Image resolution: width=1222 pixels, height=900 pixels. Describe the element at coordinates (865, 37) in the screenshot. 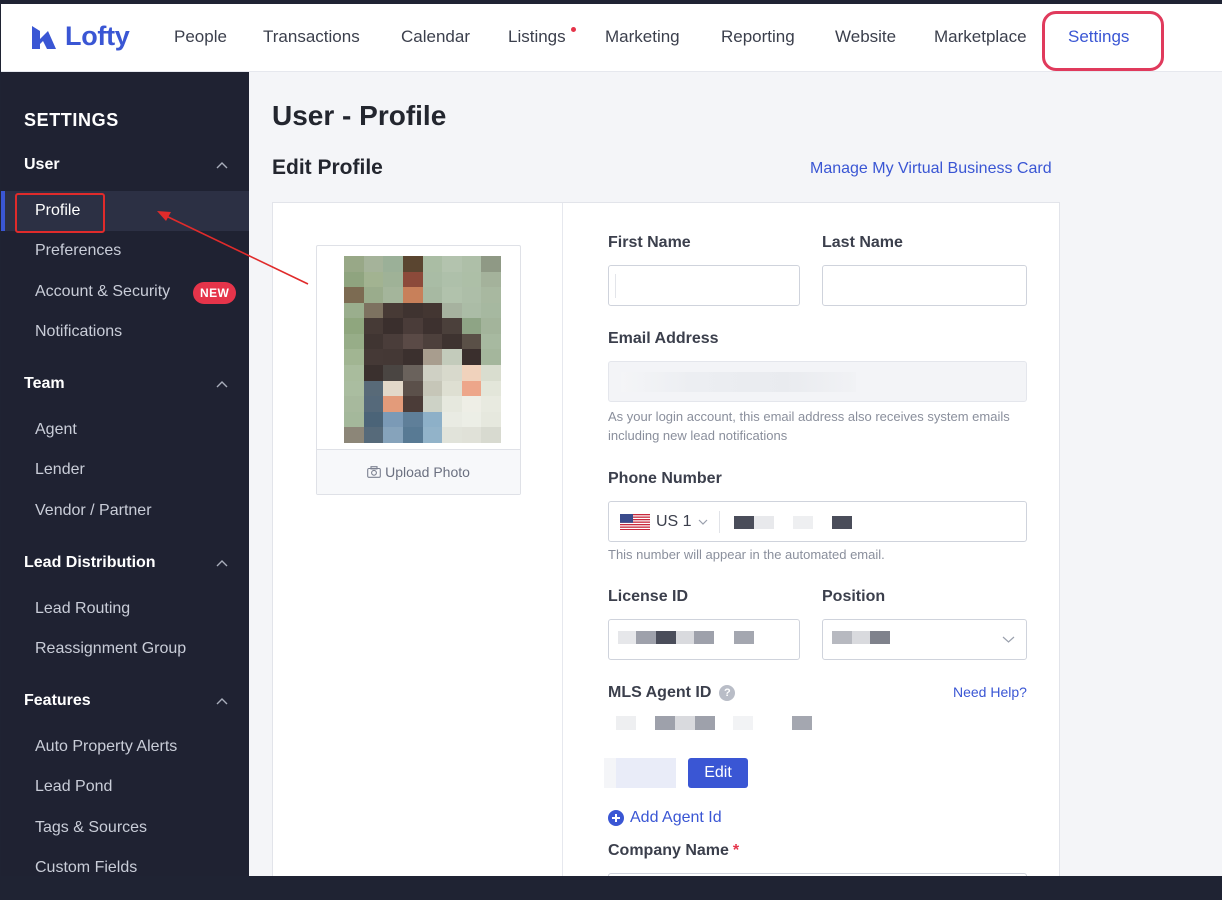

I see `nav-website: Website` at that location.